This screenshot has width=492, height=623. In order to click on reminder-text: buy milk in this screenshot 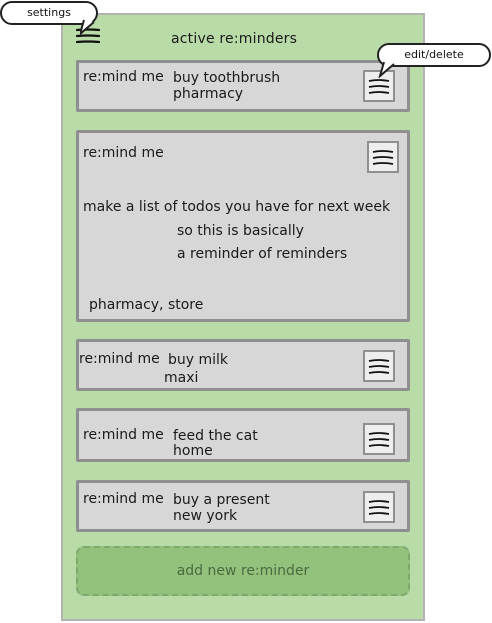, I will do `click(198, 360)`.